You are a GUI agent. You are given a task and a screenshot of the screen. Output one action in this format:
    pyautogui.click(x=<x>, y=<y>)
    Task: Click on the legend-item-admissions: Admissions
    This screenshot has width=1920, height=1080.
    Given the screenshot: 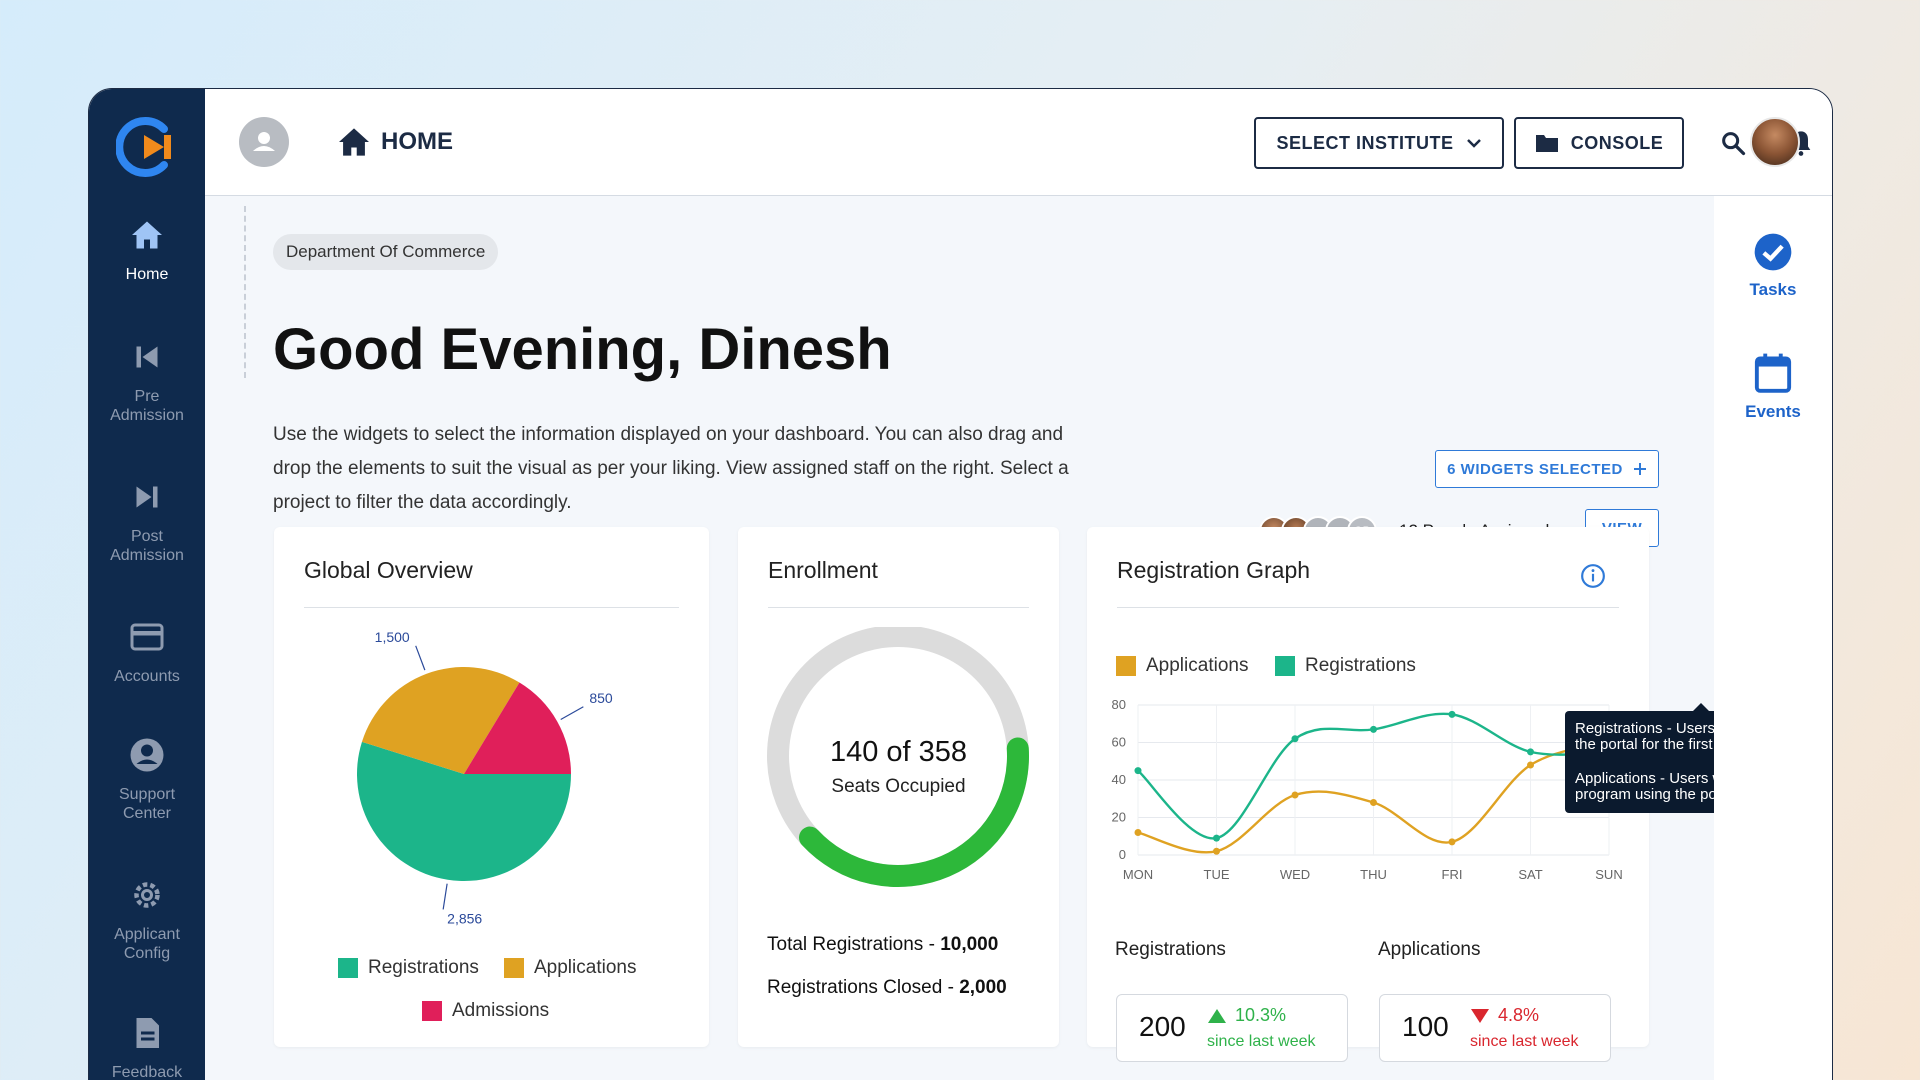 What is the action you would take?
    pyautogui.click(x=485, y=1011)
    